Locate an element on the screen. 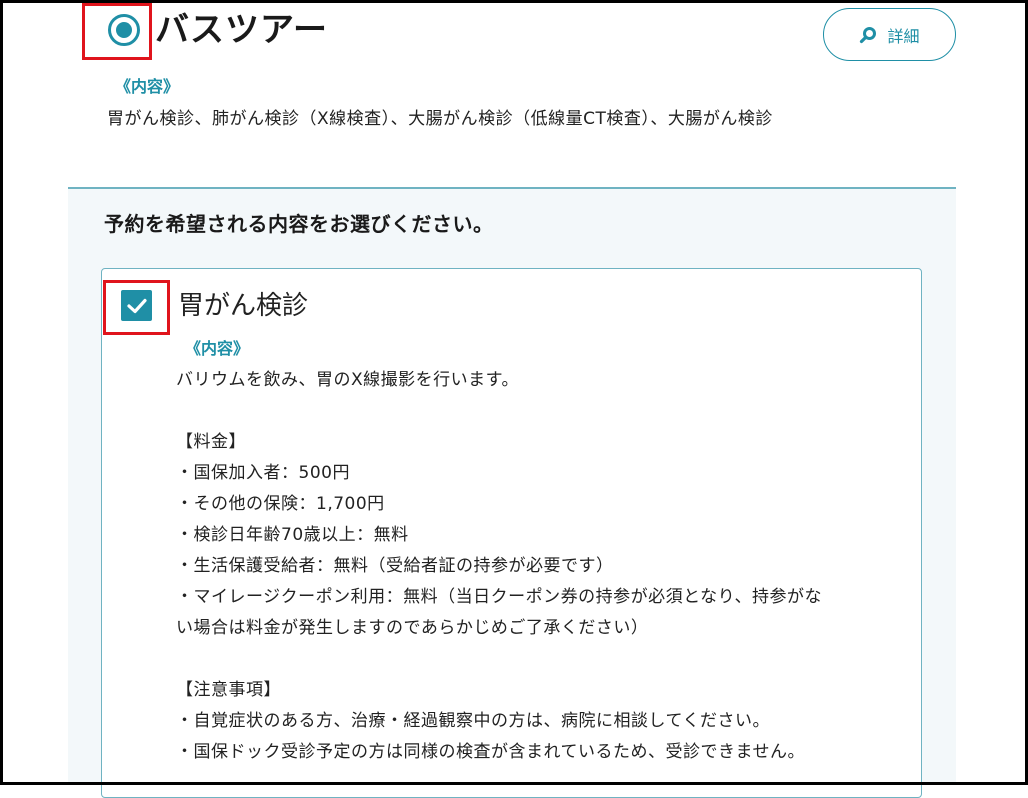 This screenshot has height=798, width=1028. option-line: バリウムを飲み、胃のX線撮影を行います。 is located at coordinates (347, 380).